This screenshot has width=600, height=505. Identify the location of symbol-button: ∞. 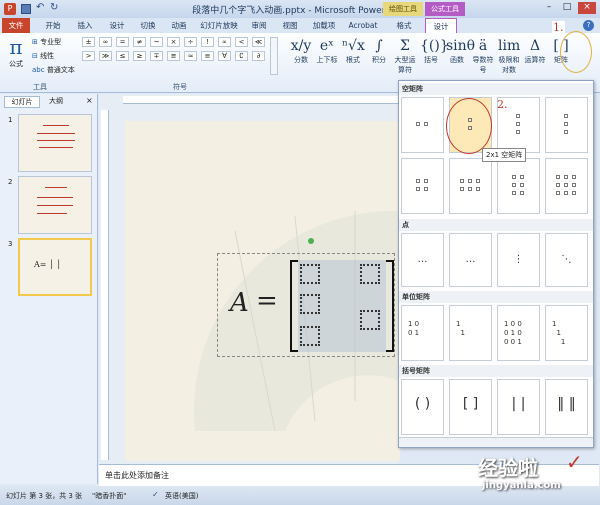
(105, 42).